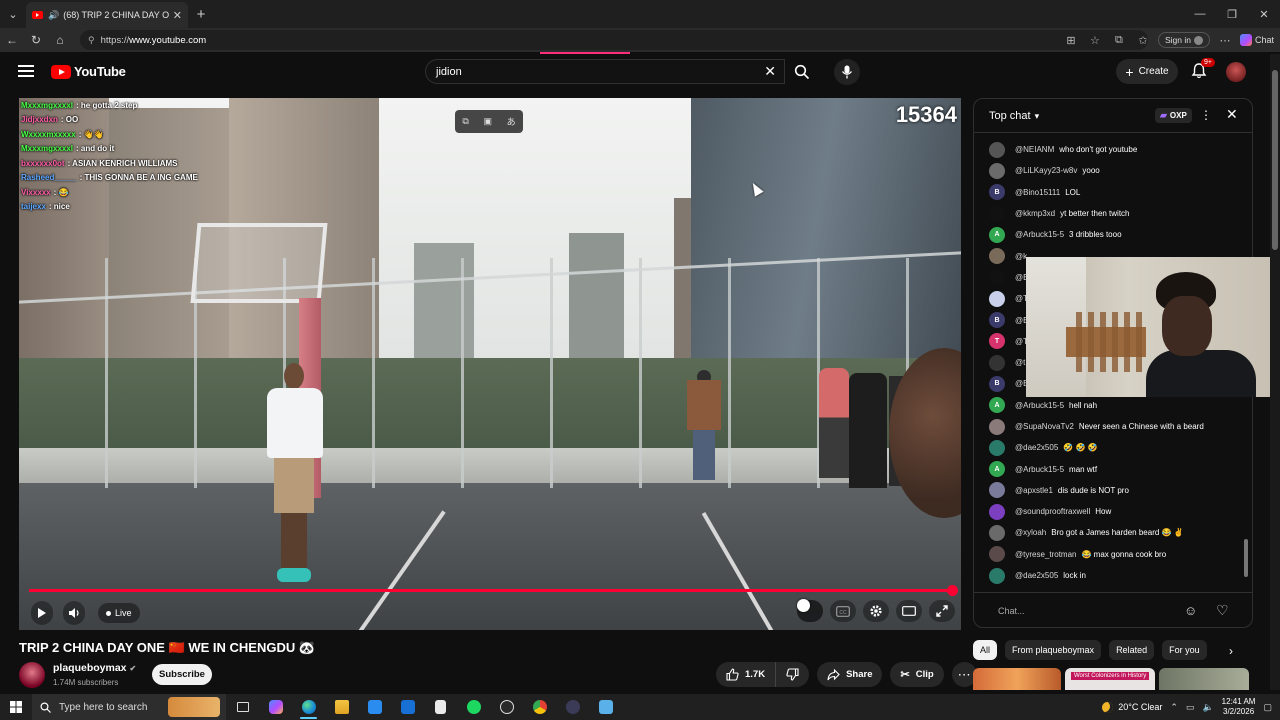  What do you see at coordinates (1184, 650) in the screenshot?
I see `chip-for-you: For you` at bounding box center [1184, 650].